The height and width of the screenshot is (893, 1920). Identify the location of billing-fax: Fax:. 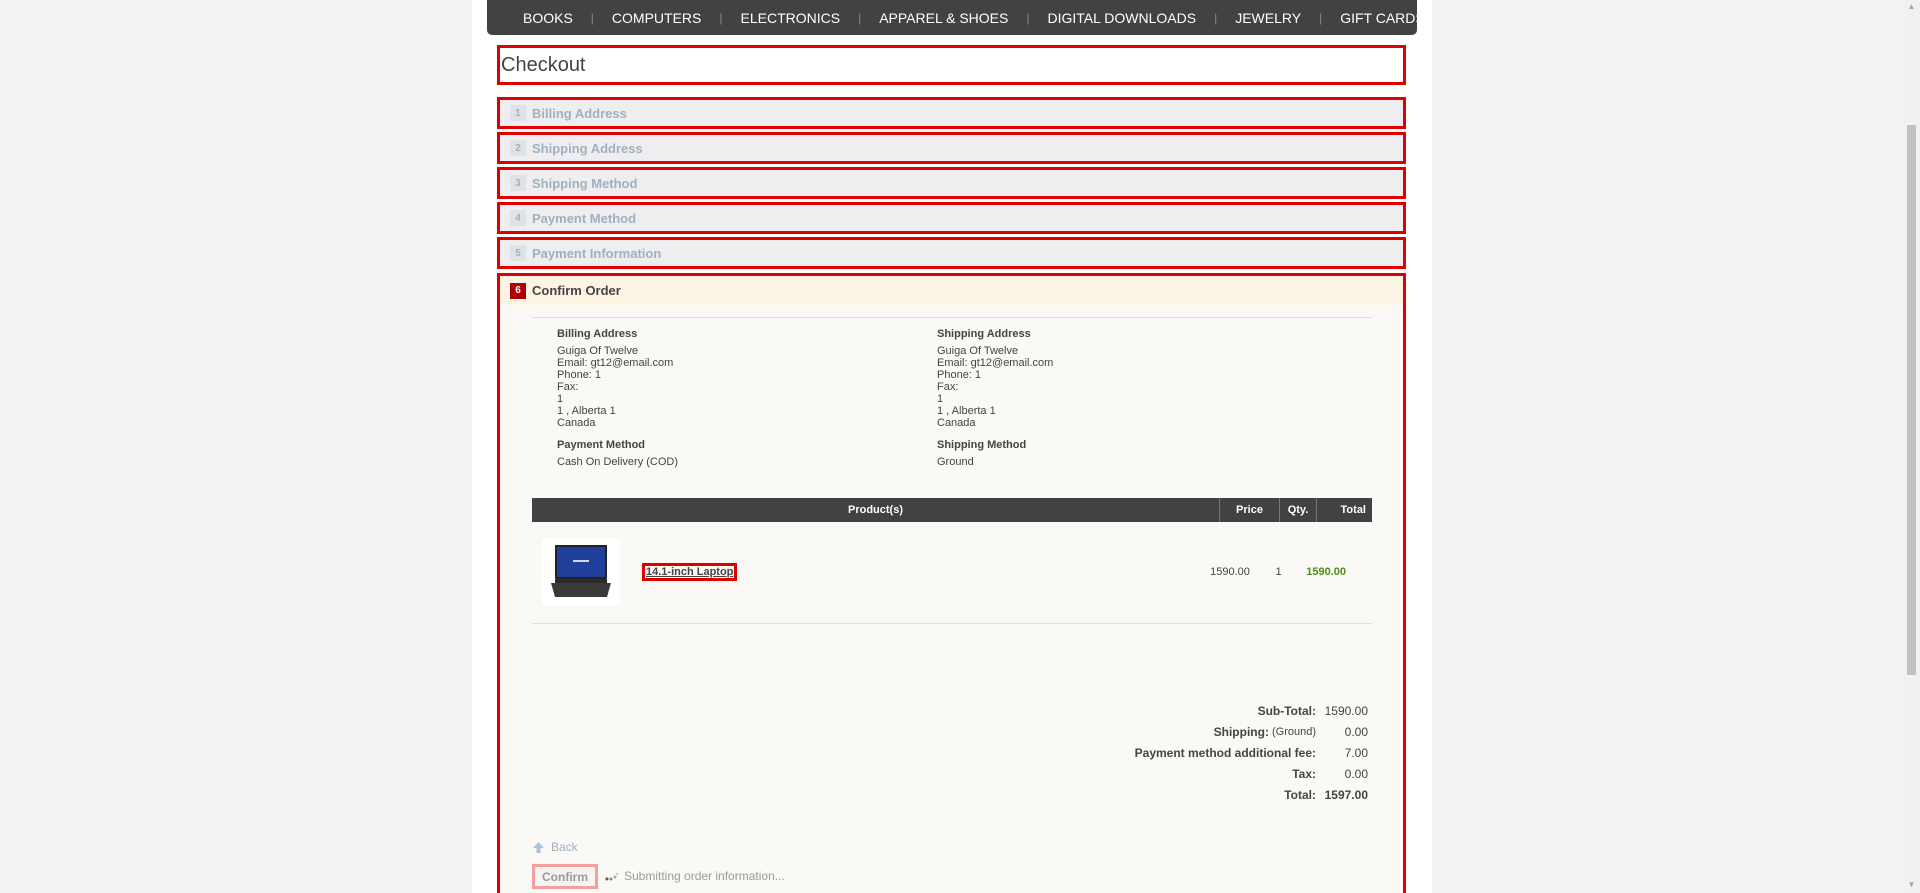
(568, 387).